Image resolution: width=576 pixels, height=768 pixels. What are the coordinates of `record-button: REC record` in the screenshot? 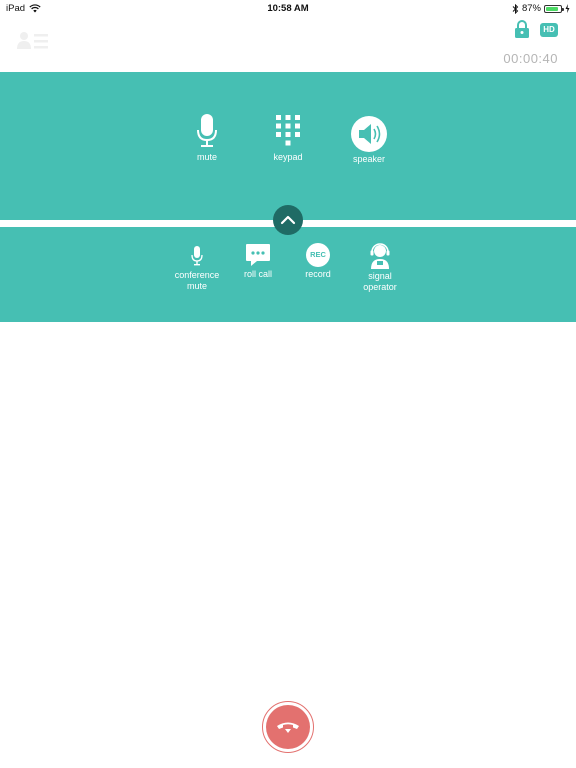 It's located at (318, 261).